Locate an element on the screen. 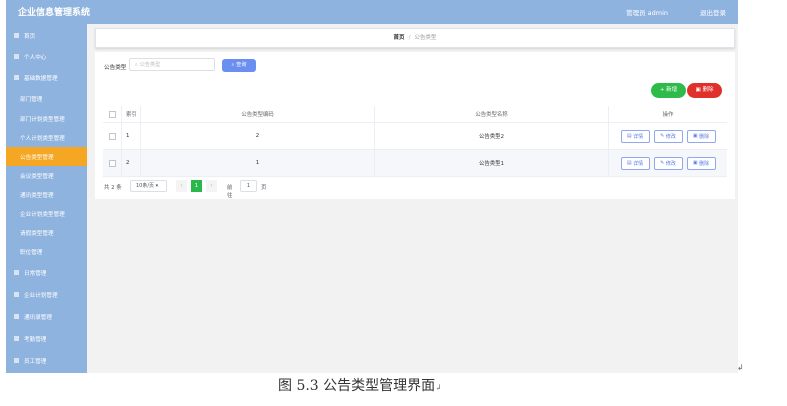  page-size-value: 10条/页 is located at coordinates (145, 186).